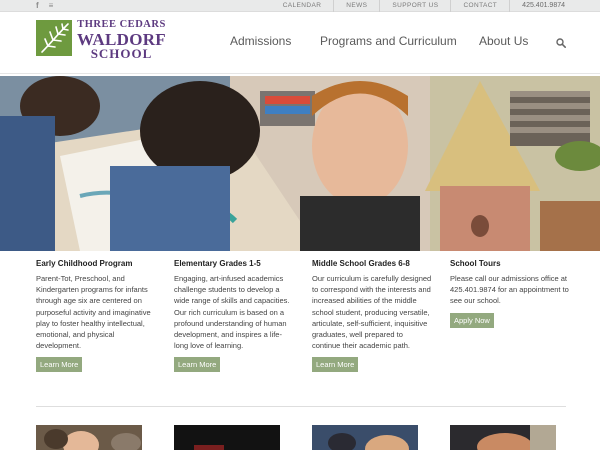  I want to click on nav-admissions: Admissions, so click(260, 41).